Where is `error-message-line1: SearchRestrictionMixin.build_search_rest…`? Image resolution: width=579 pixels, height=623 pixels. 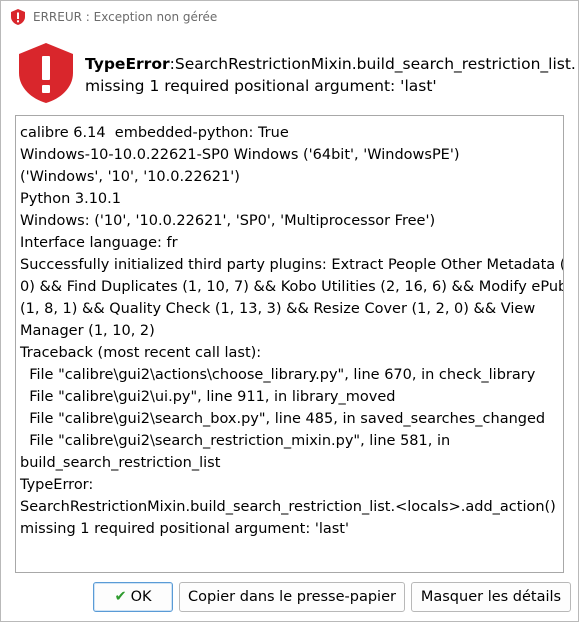
error-message-line1: SearchRestrictionMixin.build_search_rest… is located at coordinates (375, 64).